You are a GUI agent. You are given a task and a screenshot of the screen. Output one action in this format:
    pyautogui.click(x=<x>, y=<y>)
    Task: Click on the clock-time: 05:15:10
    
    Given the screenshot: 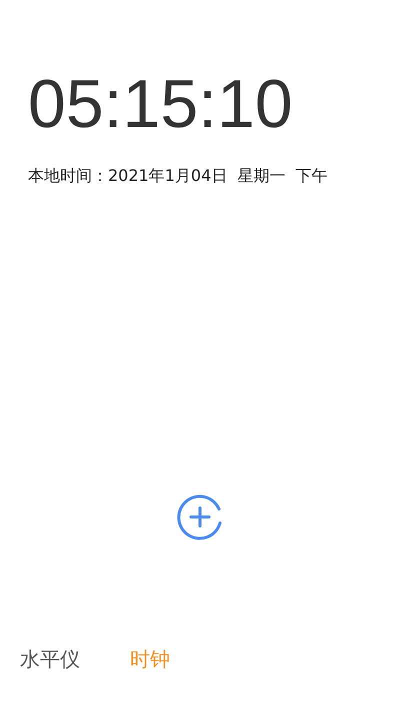 What is the action you would take?
    pyautogui.click(x=161, y=104)
    